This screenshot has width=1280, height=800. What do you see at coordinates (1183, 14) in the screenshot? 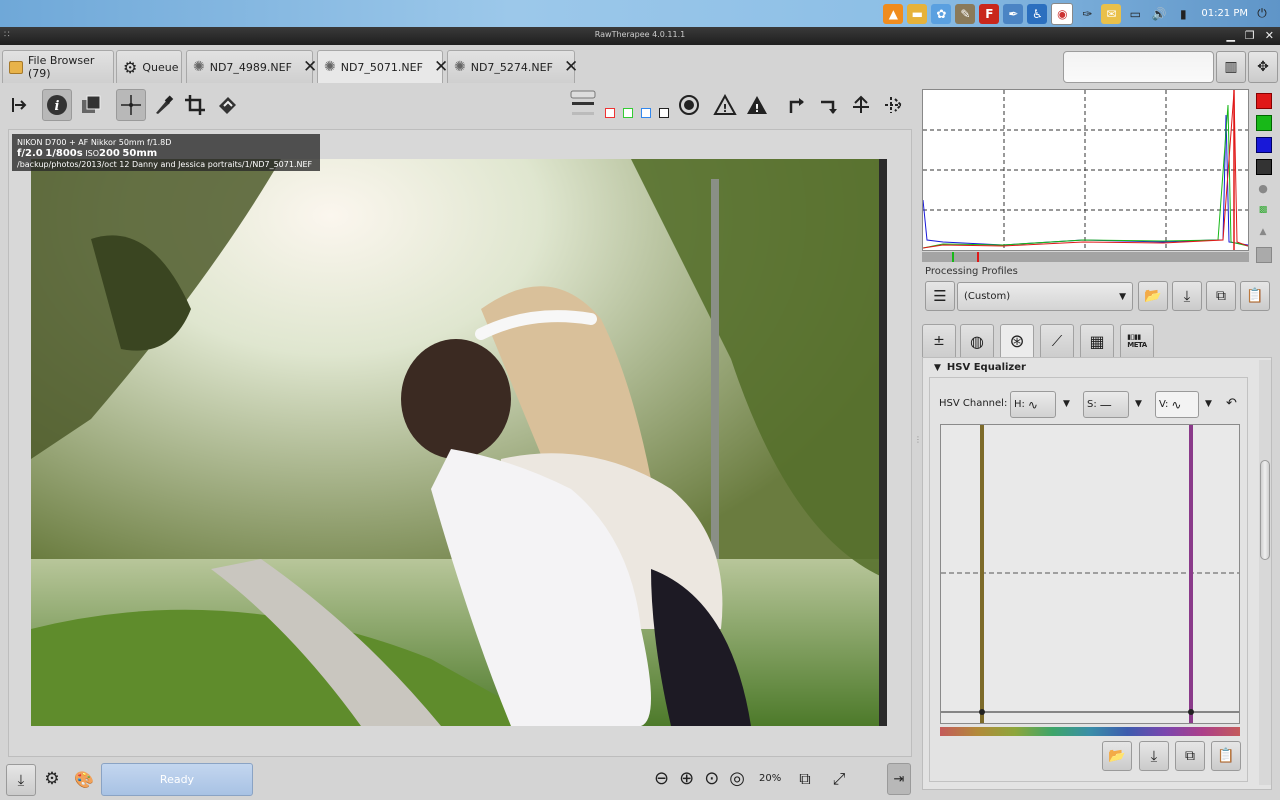
I see `battery-icon: ▮` at bounding box center [1183, 14].